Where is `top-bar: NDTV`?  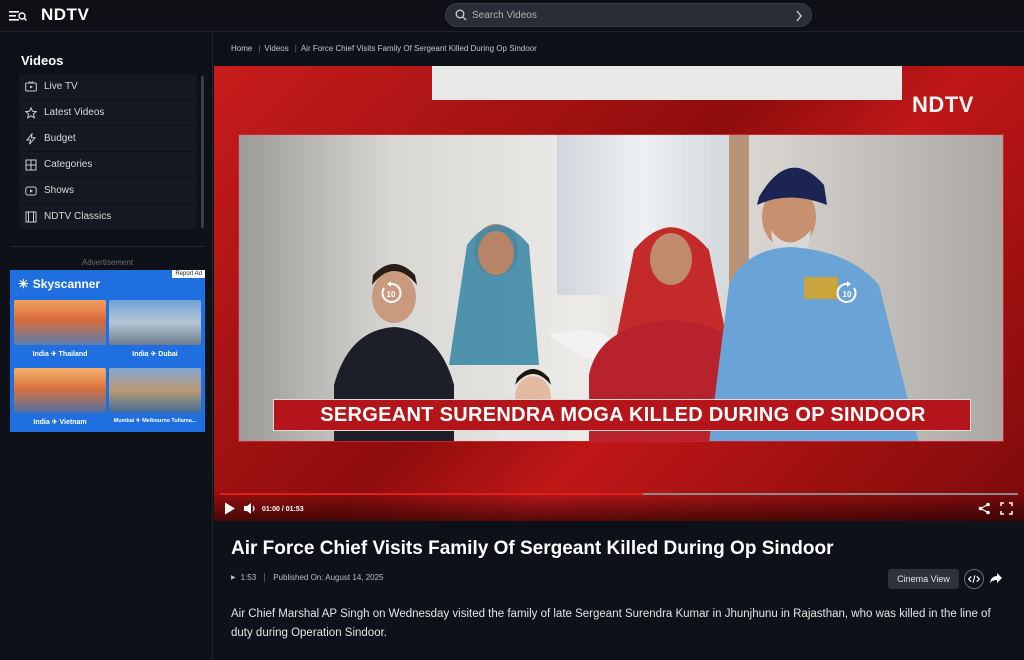
top-bar: NDTV is located at coordinates (512, 16).